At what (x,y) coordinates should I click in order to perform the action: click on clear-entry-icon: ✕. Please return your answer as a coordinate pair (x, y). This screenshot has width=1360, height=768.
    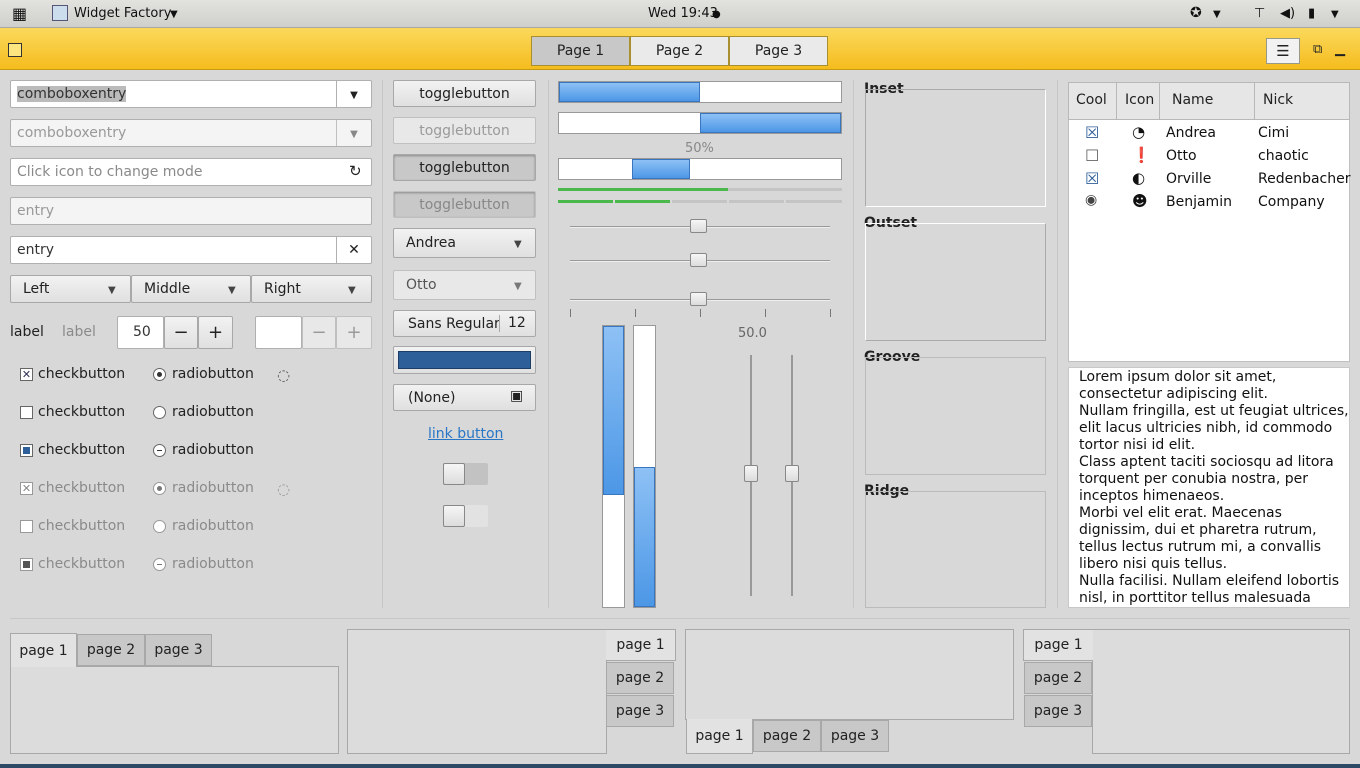
    Looking at the image, I should click on (353, 250).